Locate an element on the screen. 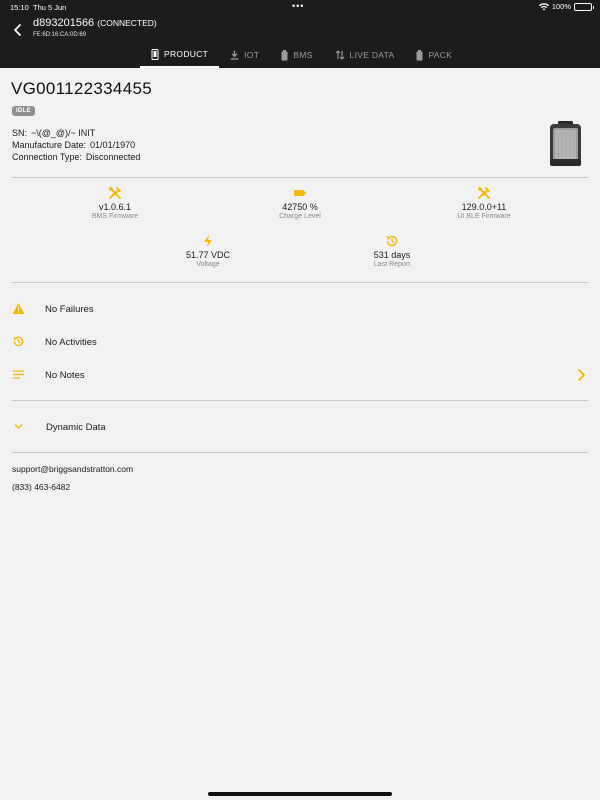 Image resolution: width=600 pixels, height=800 pixels. tab-bms-label: BMS is located at coordinates (303, 55).